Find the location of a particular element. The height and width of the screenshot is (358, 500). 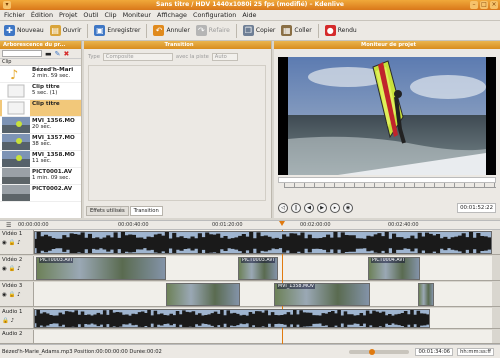

annuler-button: ↶ Annuler is located at coordinates (171, 30).